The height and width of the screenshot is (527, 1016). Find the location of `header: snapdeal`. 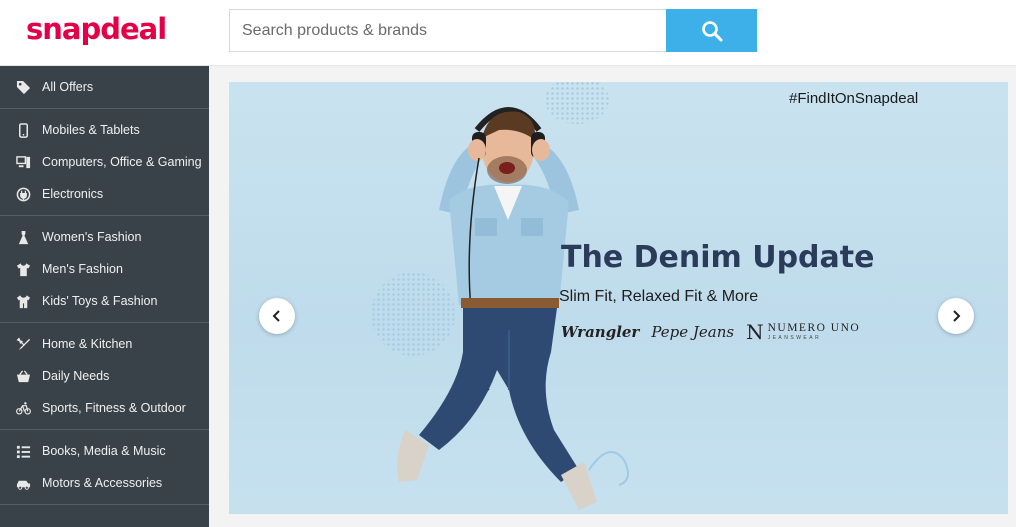

header: snapdeal is located at coordinates (508, 33).